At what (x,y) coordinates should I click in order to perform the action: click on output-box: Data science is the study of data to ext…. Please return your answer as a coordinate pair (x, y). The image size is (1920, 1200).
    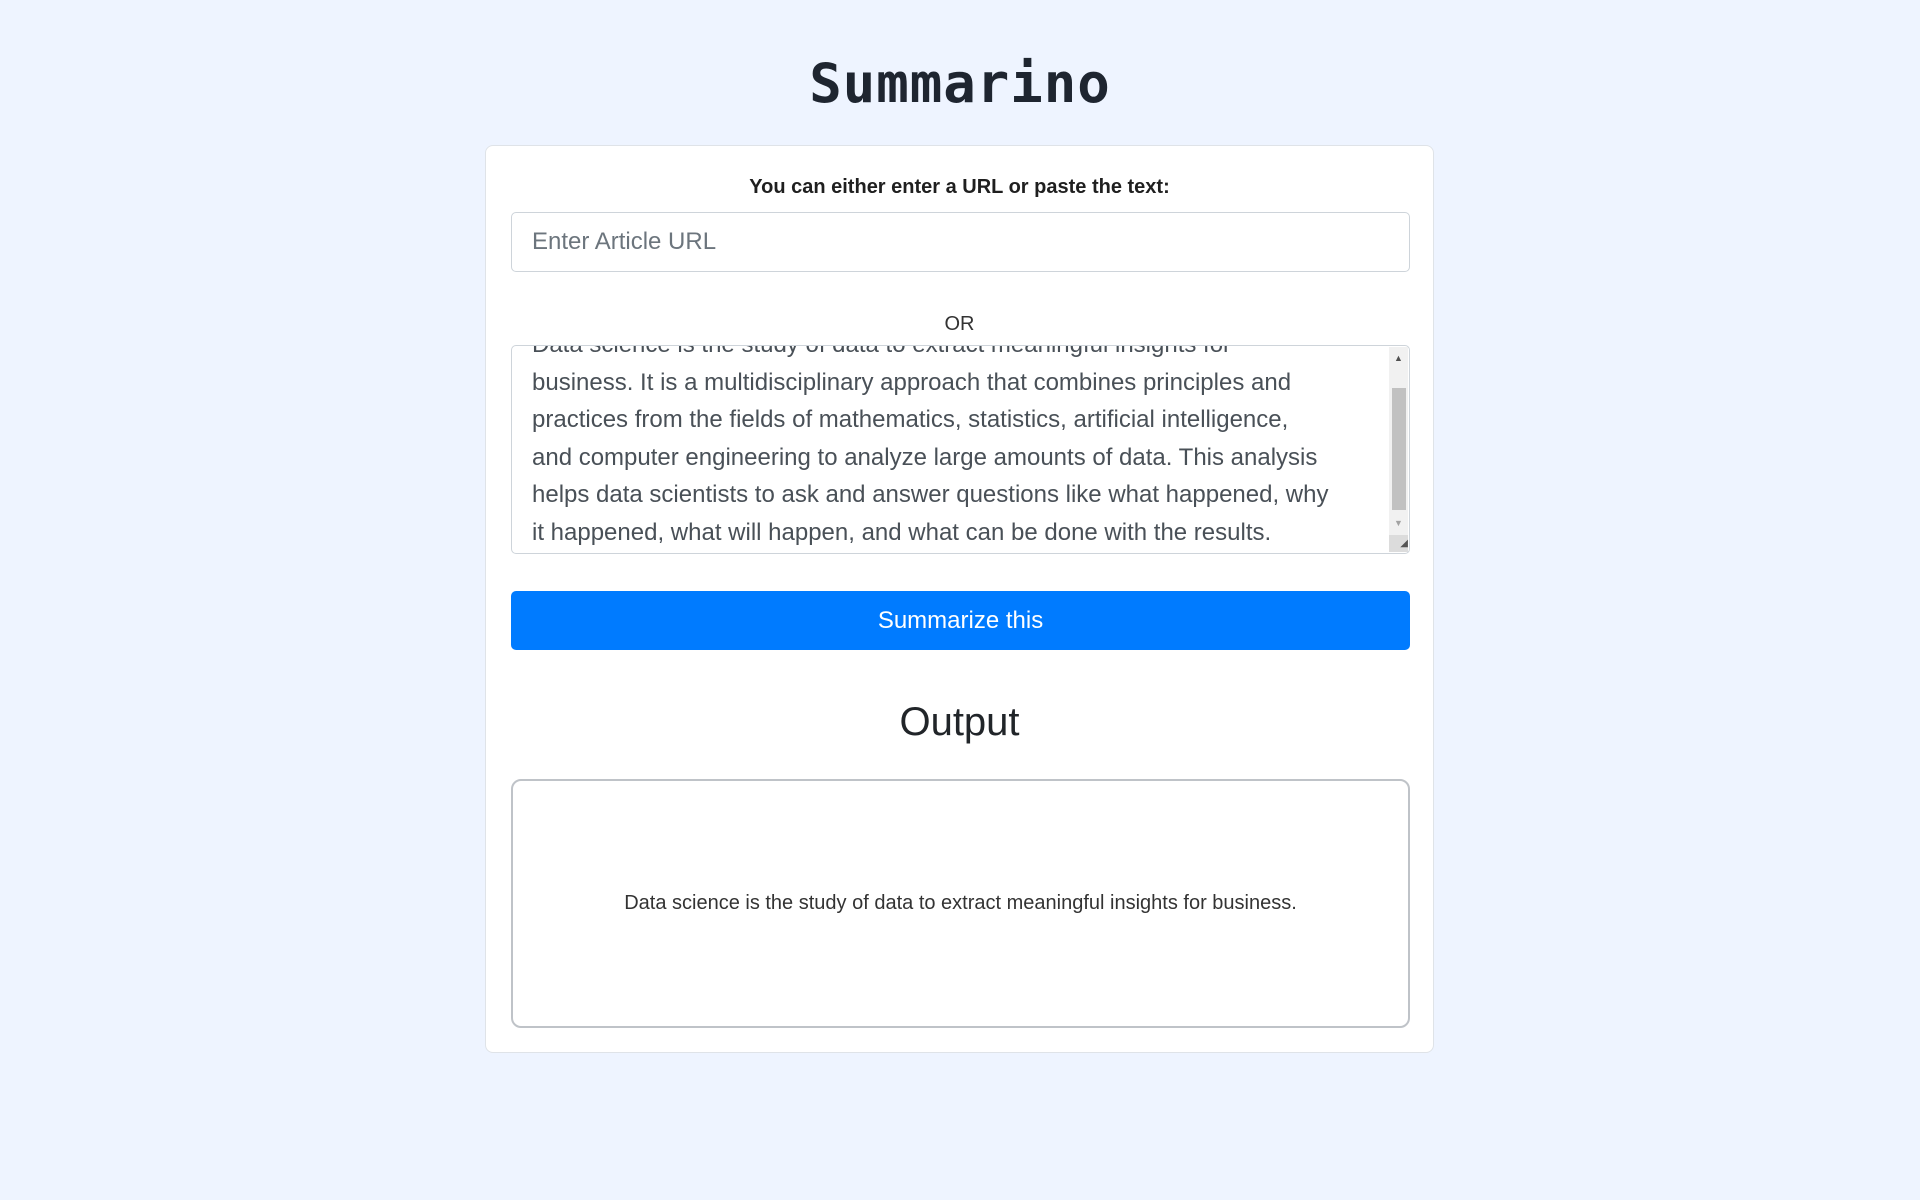
    Looking at the image, I should click on (960, 903).